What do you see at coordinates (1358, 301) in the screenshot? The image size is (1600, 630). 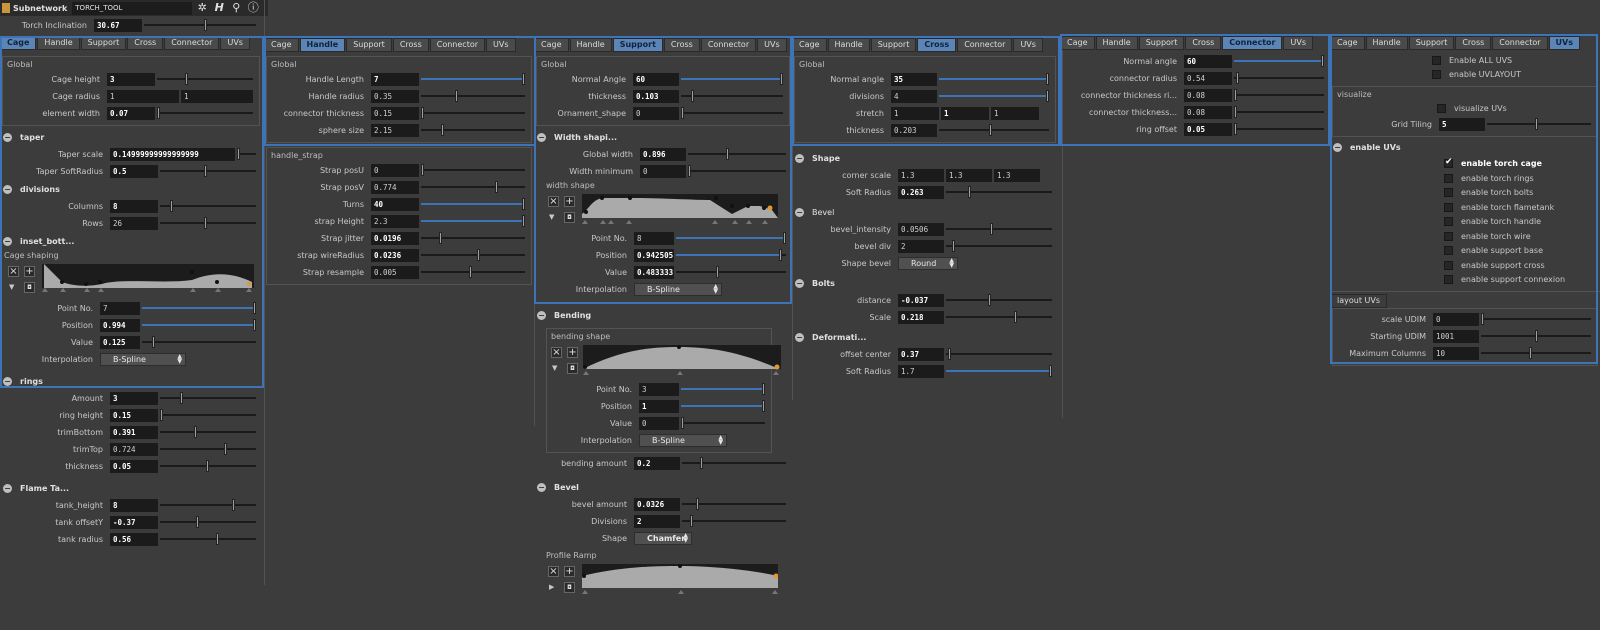 I see `tab-layout-uvs: layout UVs` at bounding box center [1358, 301].